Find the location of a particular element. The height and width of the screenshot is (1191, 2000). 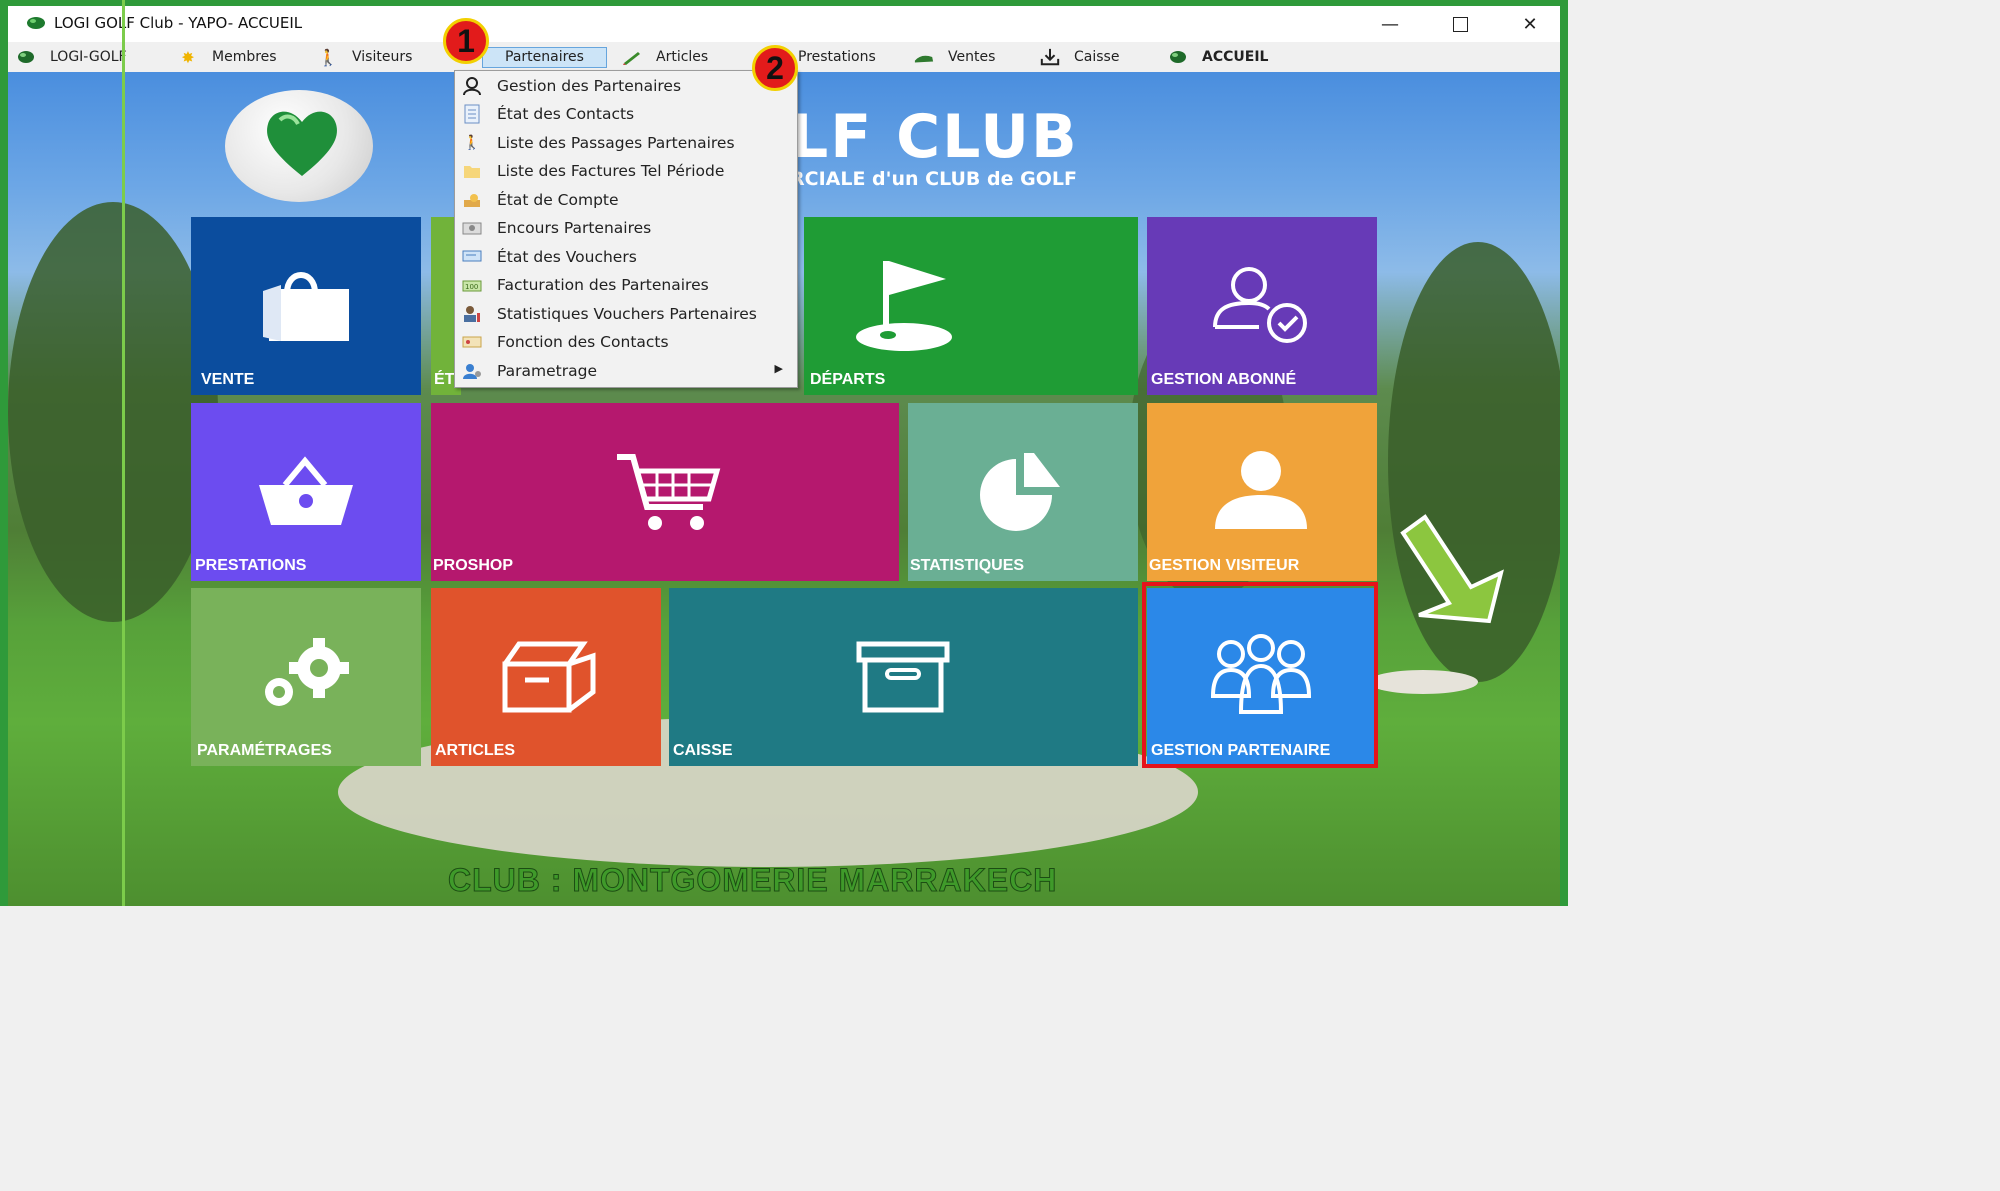

status-bar is located at coordinates (784, 920).